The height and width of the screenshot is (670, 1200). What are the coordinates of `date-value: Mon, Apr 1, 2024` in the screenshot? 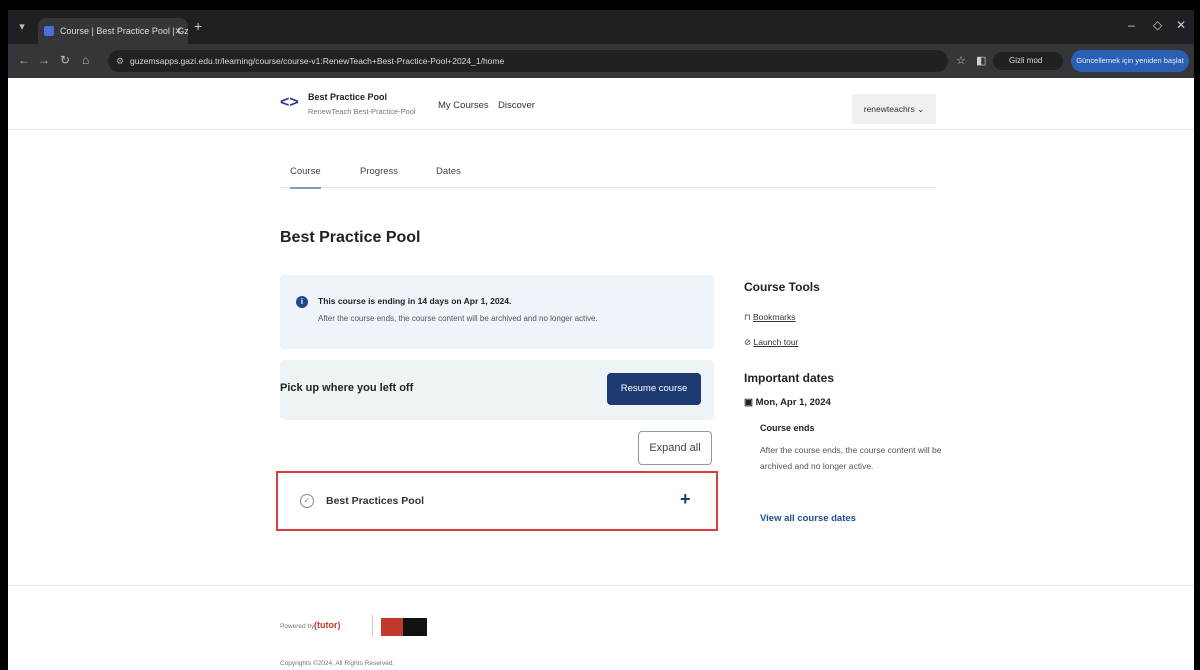 It's located at (793, 402).